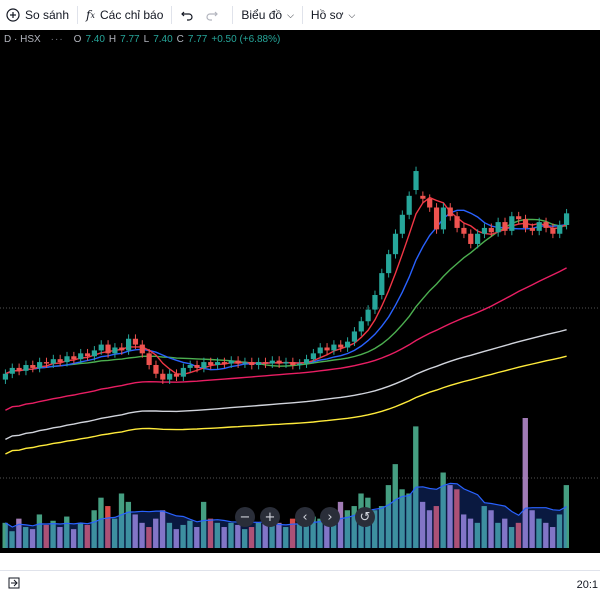 Image resolution: width=600 pixels, height=601 pixels. I want to click on close-key: C, so click(180, 39).